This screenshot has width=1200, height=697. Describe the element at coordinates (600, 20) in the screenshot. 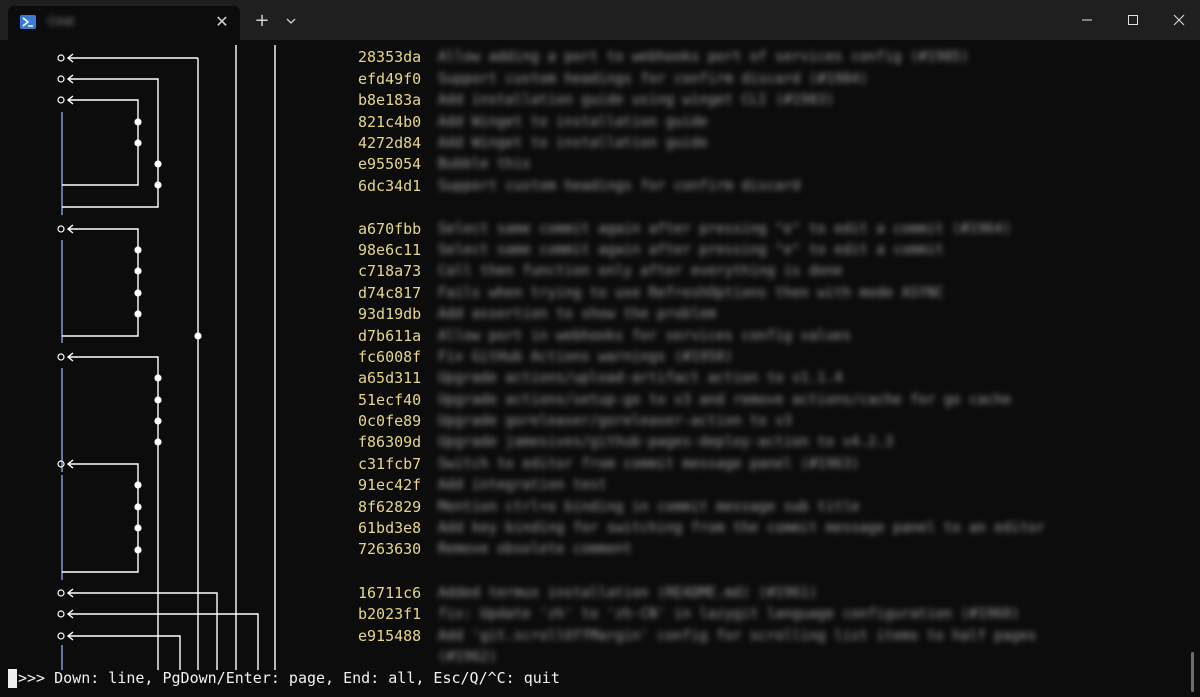

I see `title-bar: Cmd ✕ +` at that location.